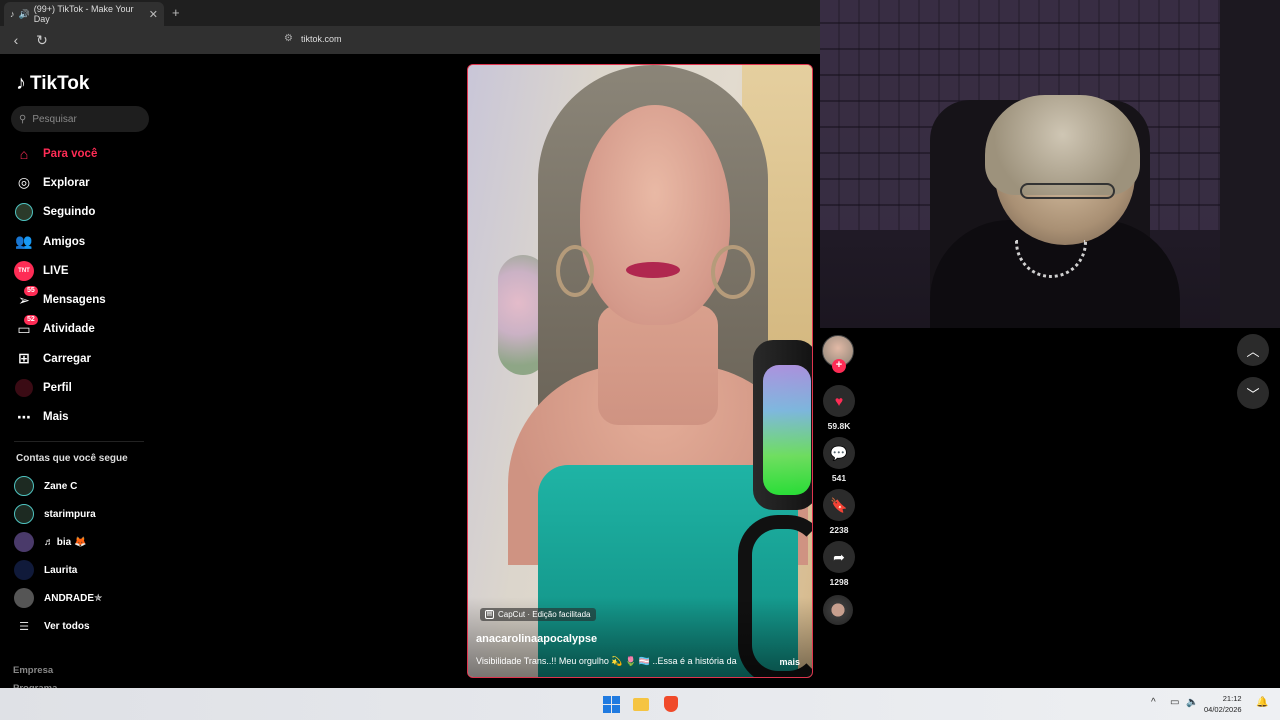 The height and width of the screenshot is (720, 1280). What do you see at coordinates (84, 387) in the screenshot?
I see `nav-item-perfil: Perfil` at bounding box center [84, 387].